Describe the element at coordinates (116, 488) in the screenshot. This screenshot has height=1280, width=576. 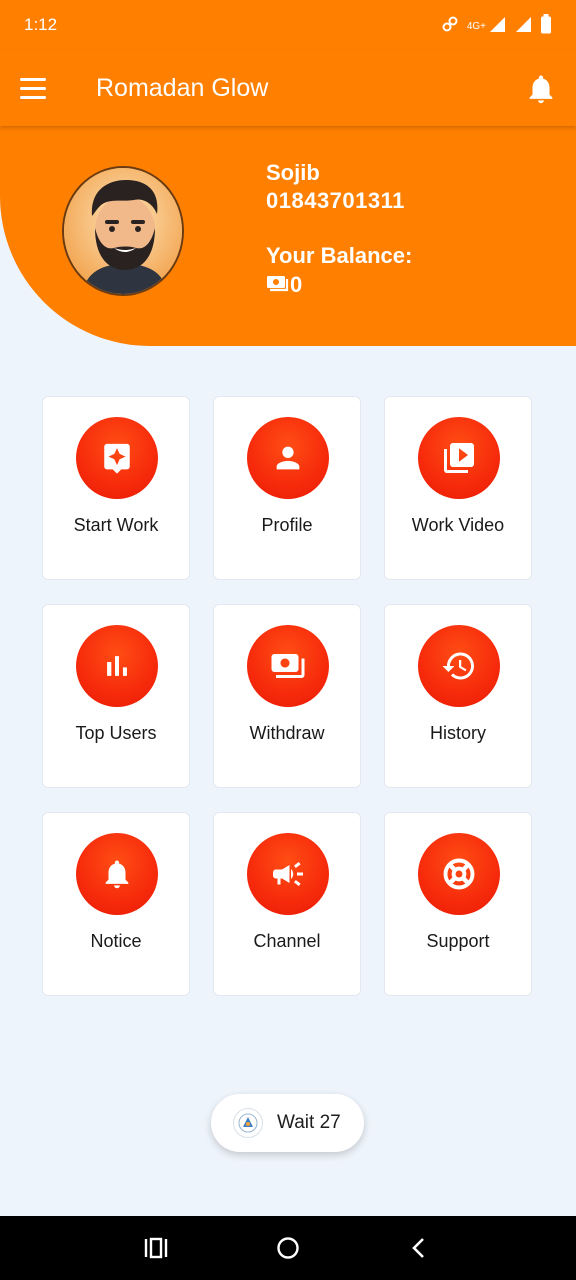
I see `start-work-card: Start Work` at that location.